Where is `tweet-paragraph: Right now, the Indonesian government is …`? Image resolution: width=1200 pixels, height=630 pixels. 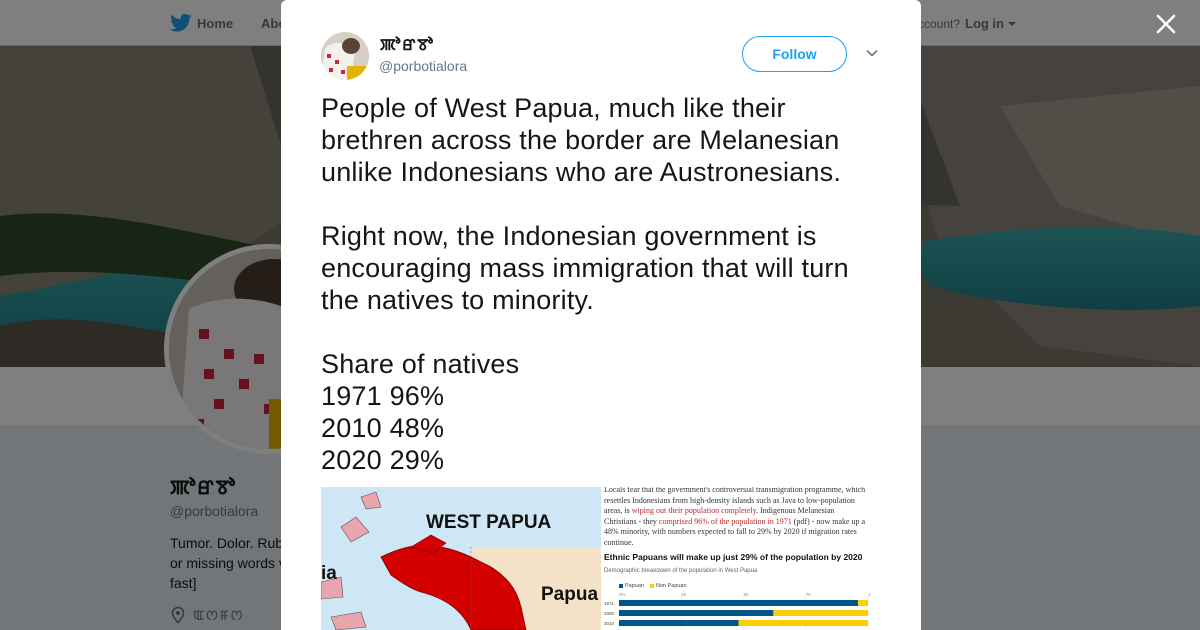
tweet-paragraph: Right now, the Indonesian government is … is located at coordinates (585, 268).